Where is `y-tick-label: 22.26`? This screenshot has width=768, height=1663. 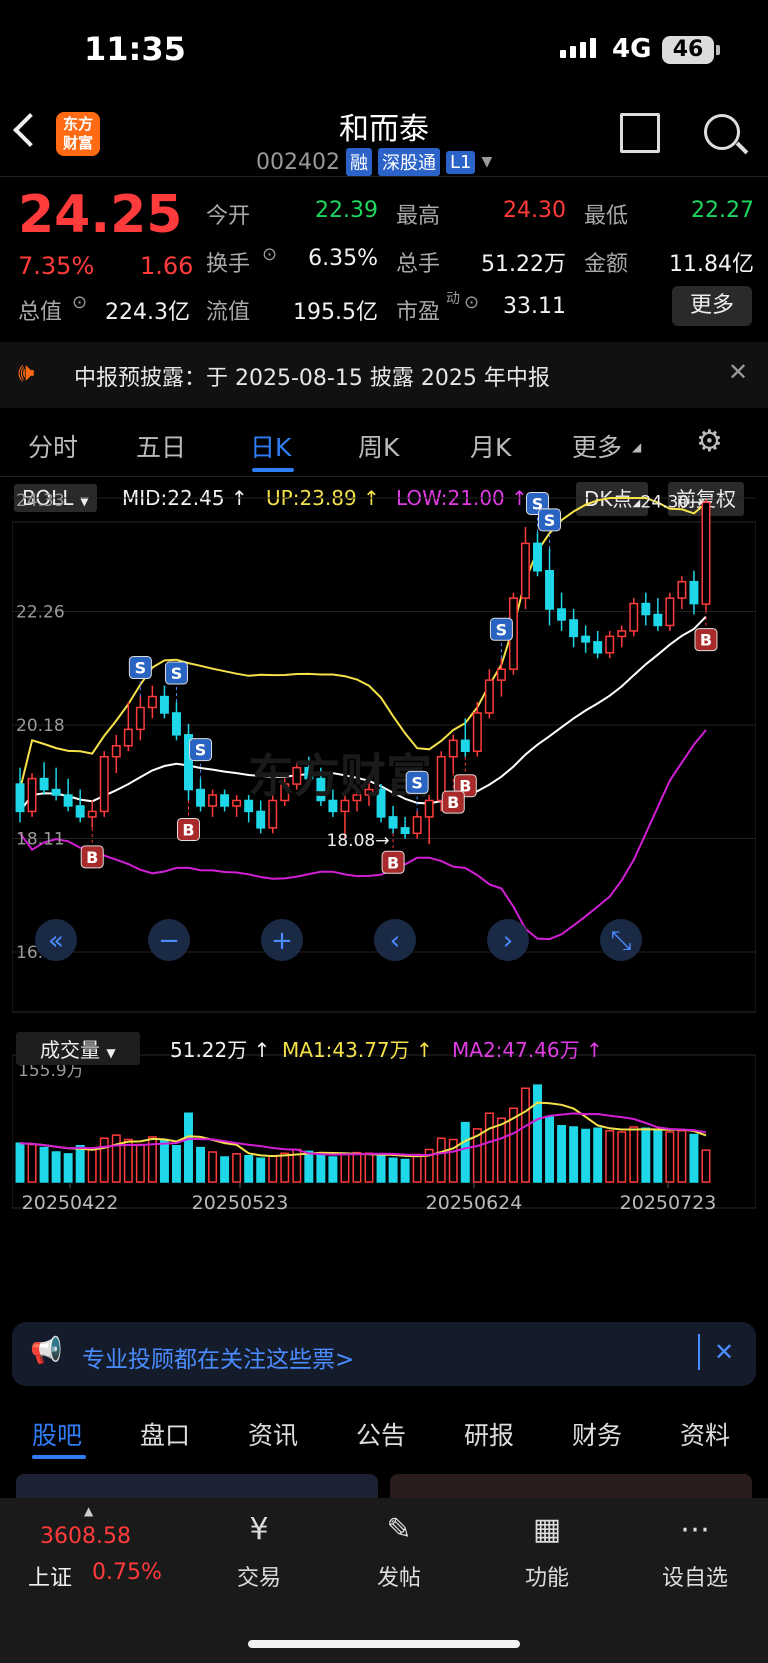 y-tick-label: 22.26 is located at coordinates (40, 613).